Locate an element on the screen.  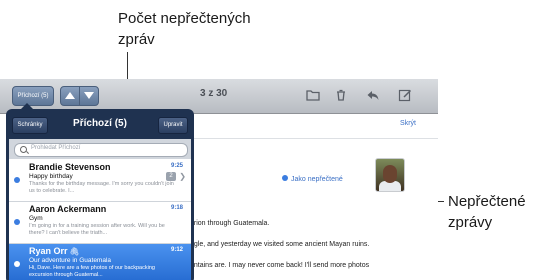
edit-button: Upravit is located at coordinates (173, 125).